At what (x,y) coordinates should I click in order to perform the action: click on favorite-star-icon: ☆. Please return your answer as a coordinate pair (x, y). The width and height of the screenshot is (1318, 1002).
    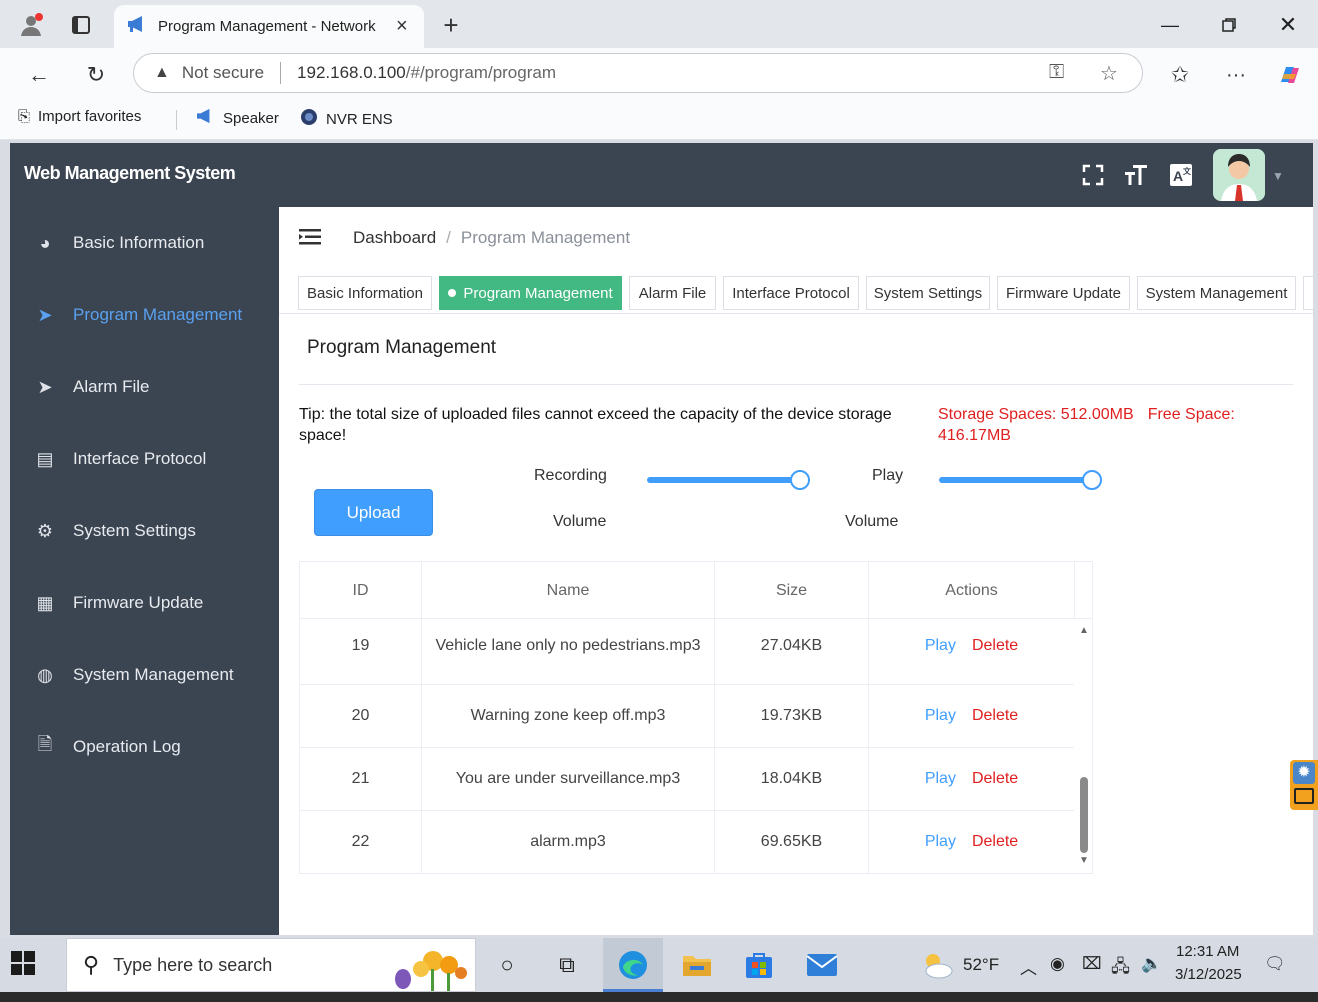
    Looking at the image, I should click on (1109, 73).